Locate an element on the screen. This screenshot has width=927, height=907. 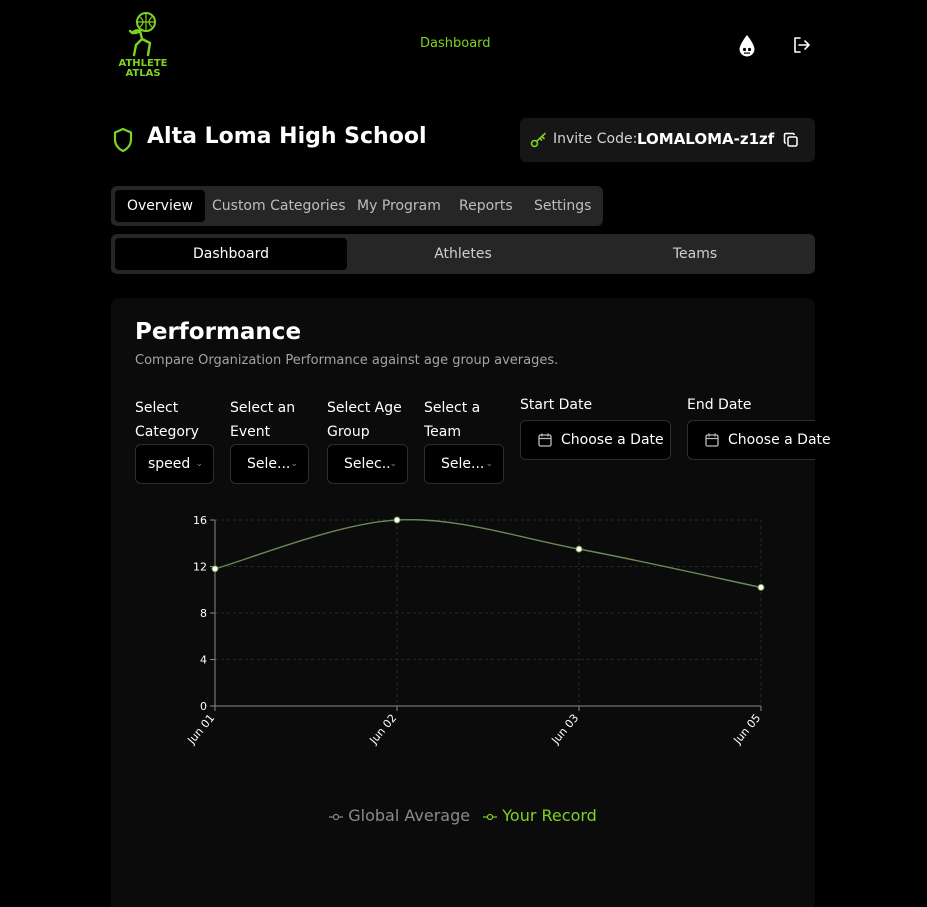
invite-code-label: Invite Code: is located at coordinates (595, 139).